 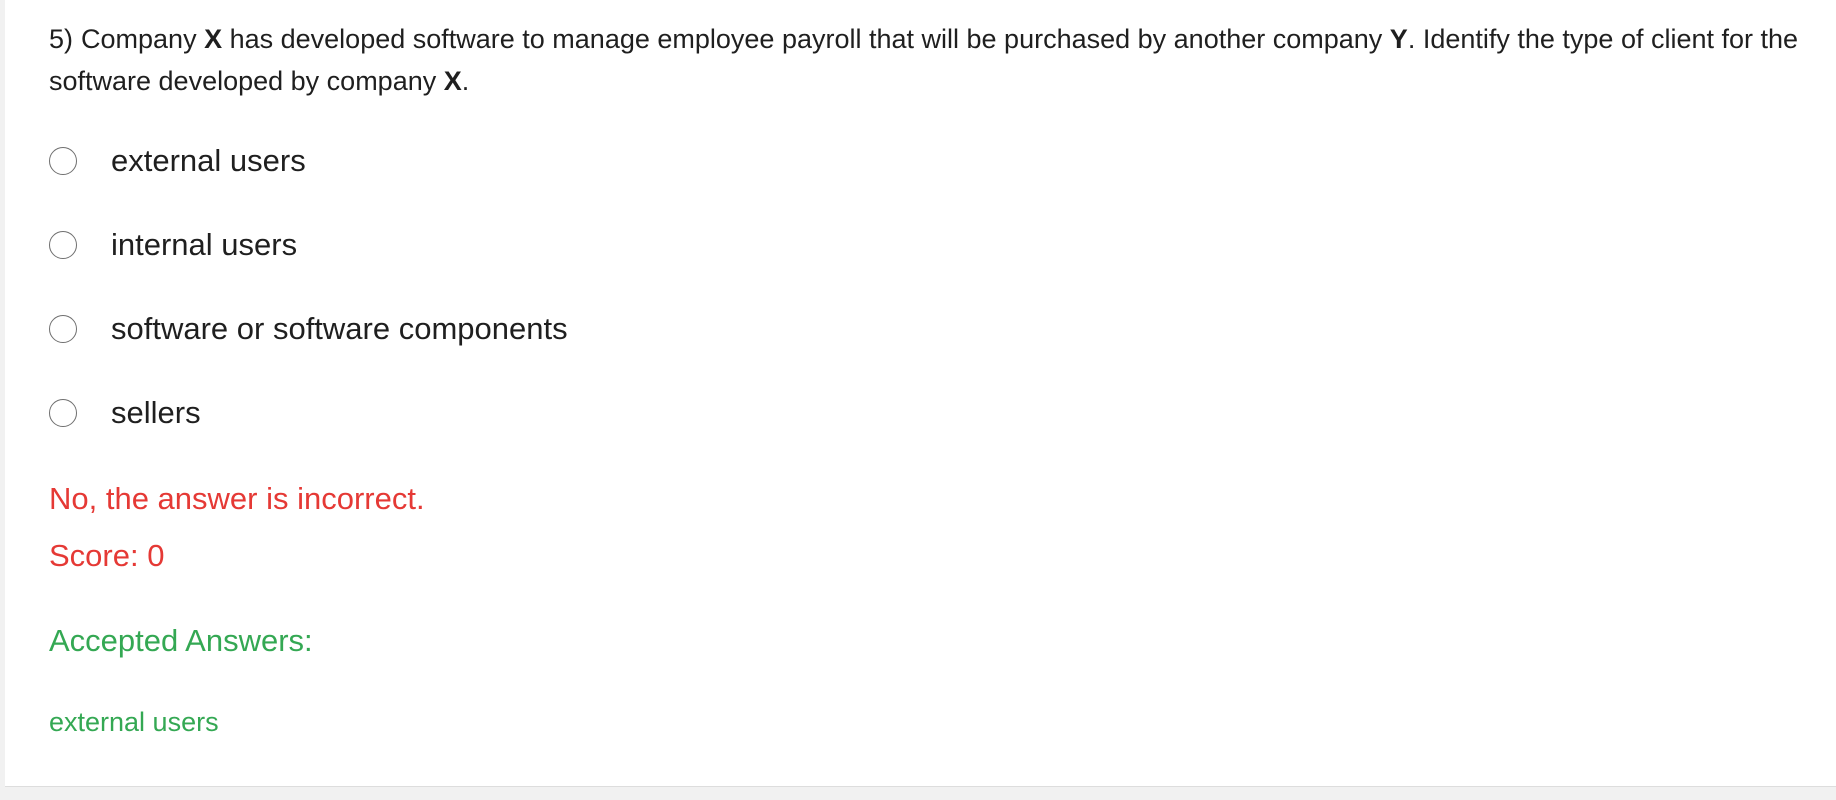 I want to click on option-external-users: external users, so click(x=177, y=161).